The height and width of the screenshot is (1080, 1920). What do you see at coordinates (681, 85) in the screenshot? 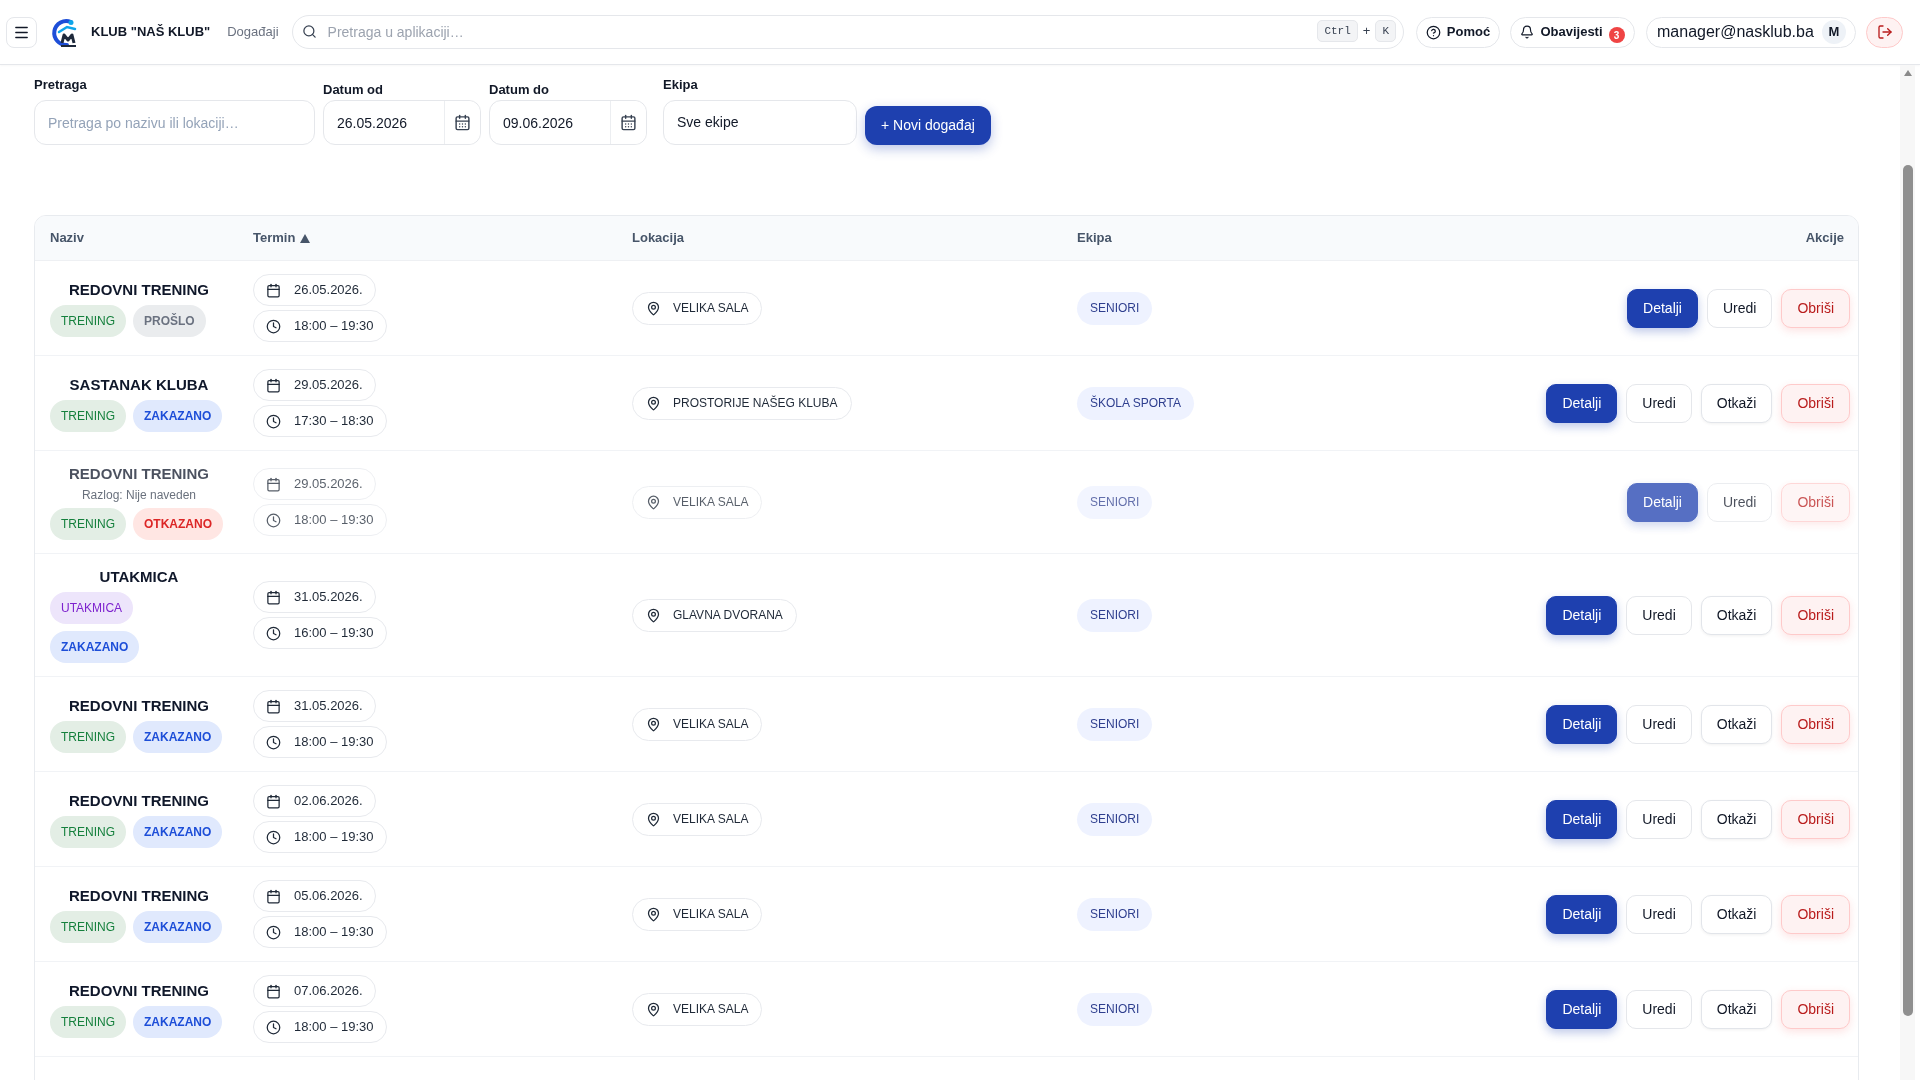
I see `field-label: Ekipa` at bounding box center [681, 85].